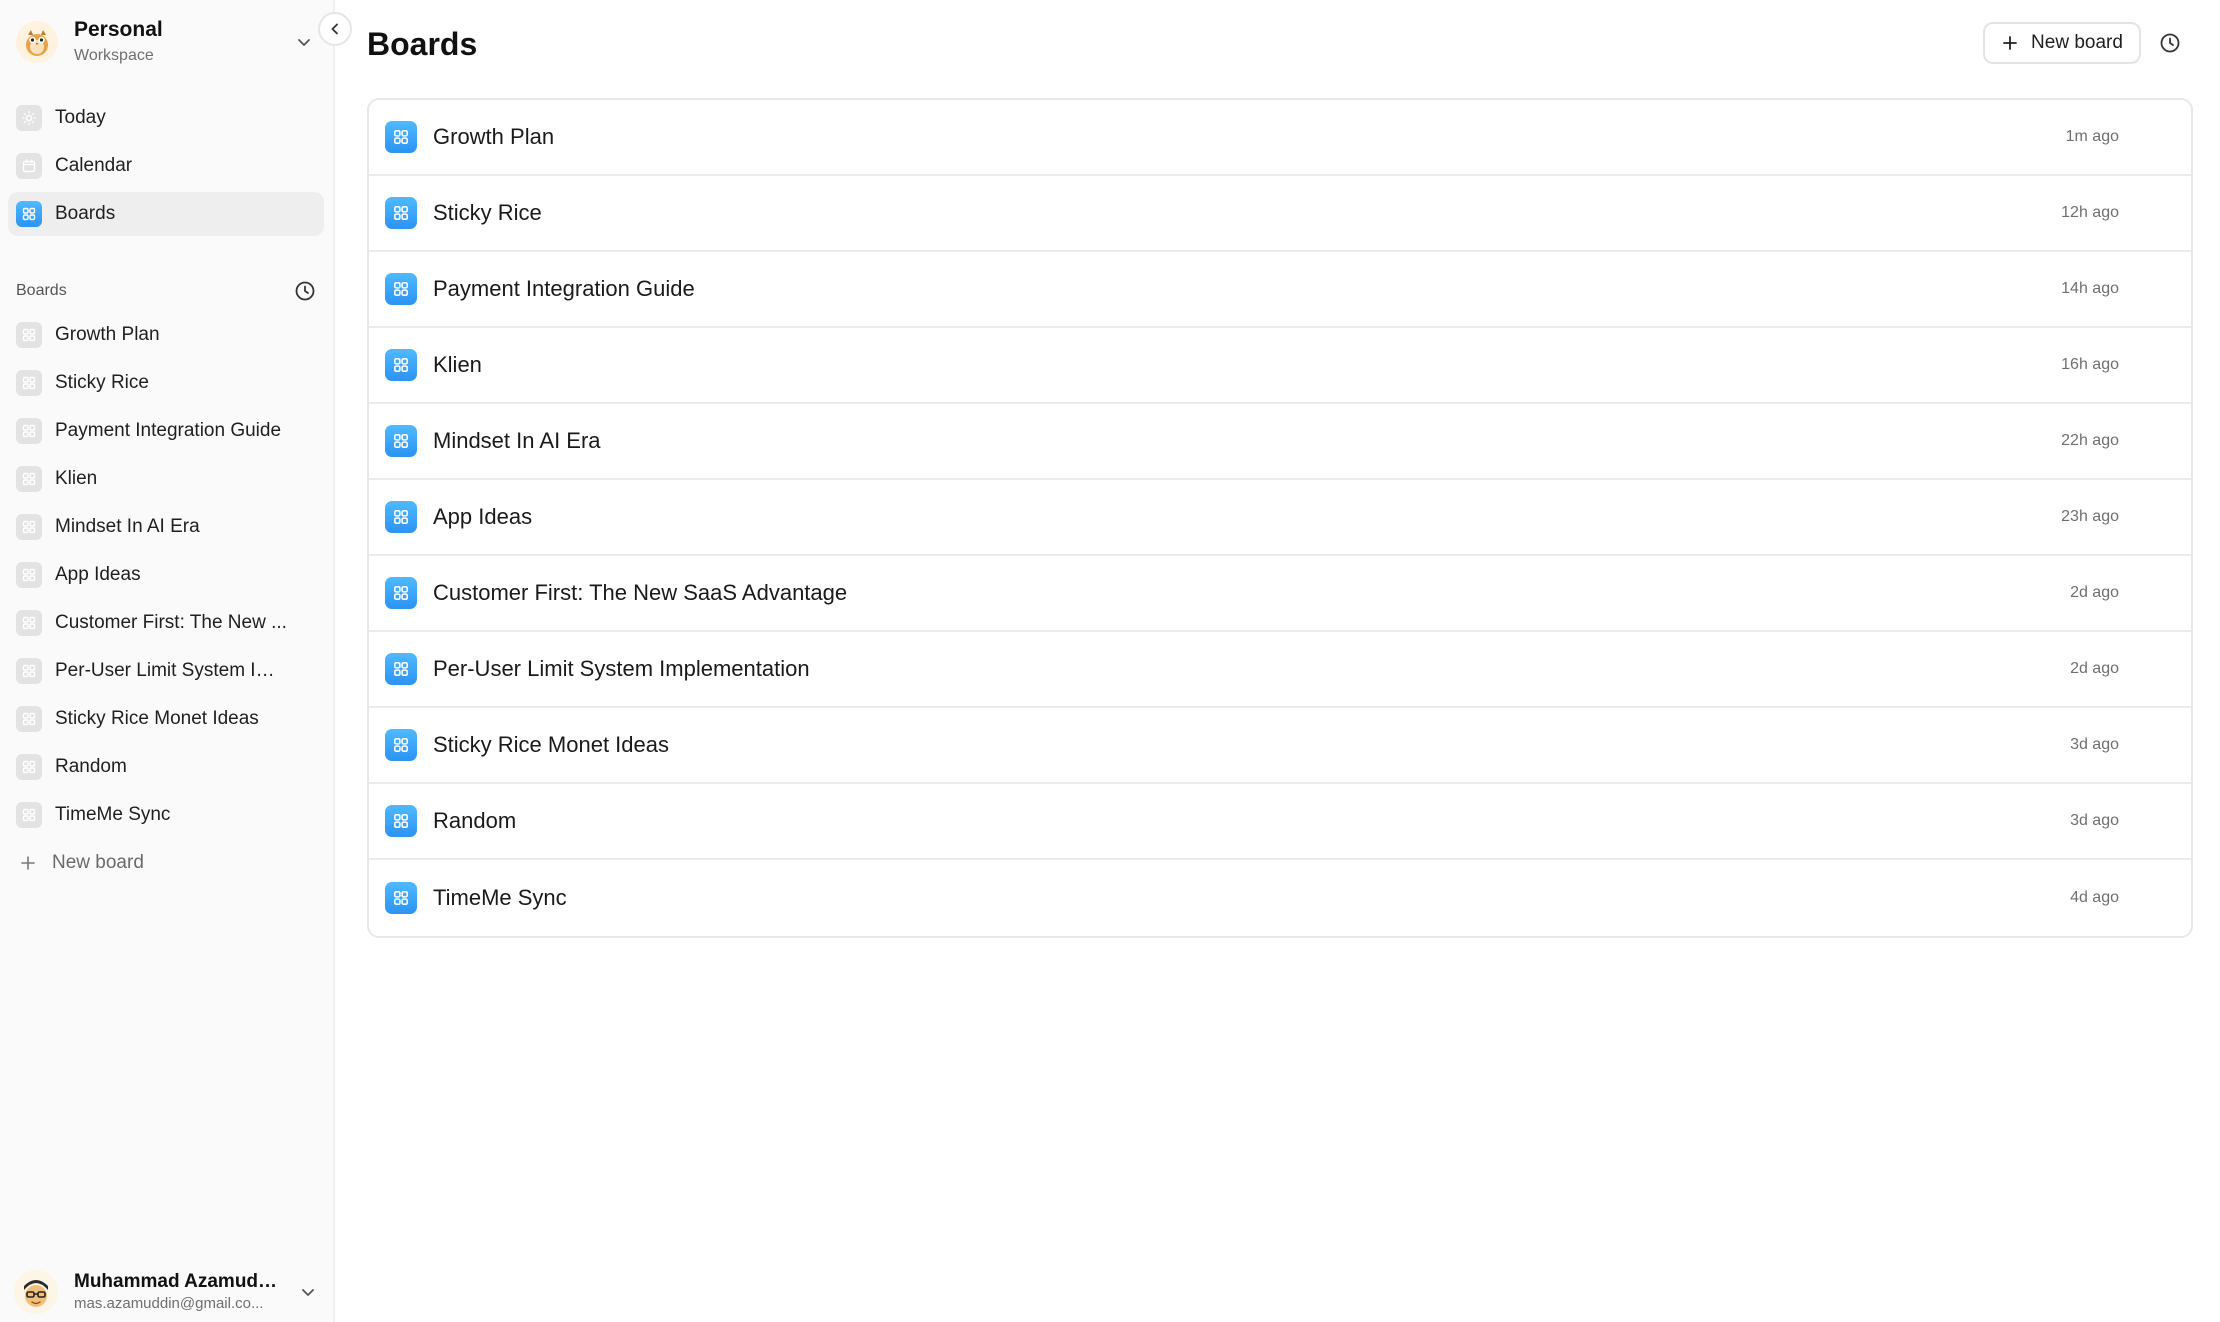  What do you see at coordinates (494, 136) in the screenshot?
I see `board-title: Growth Plan` at bounding box center [494, 136].